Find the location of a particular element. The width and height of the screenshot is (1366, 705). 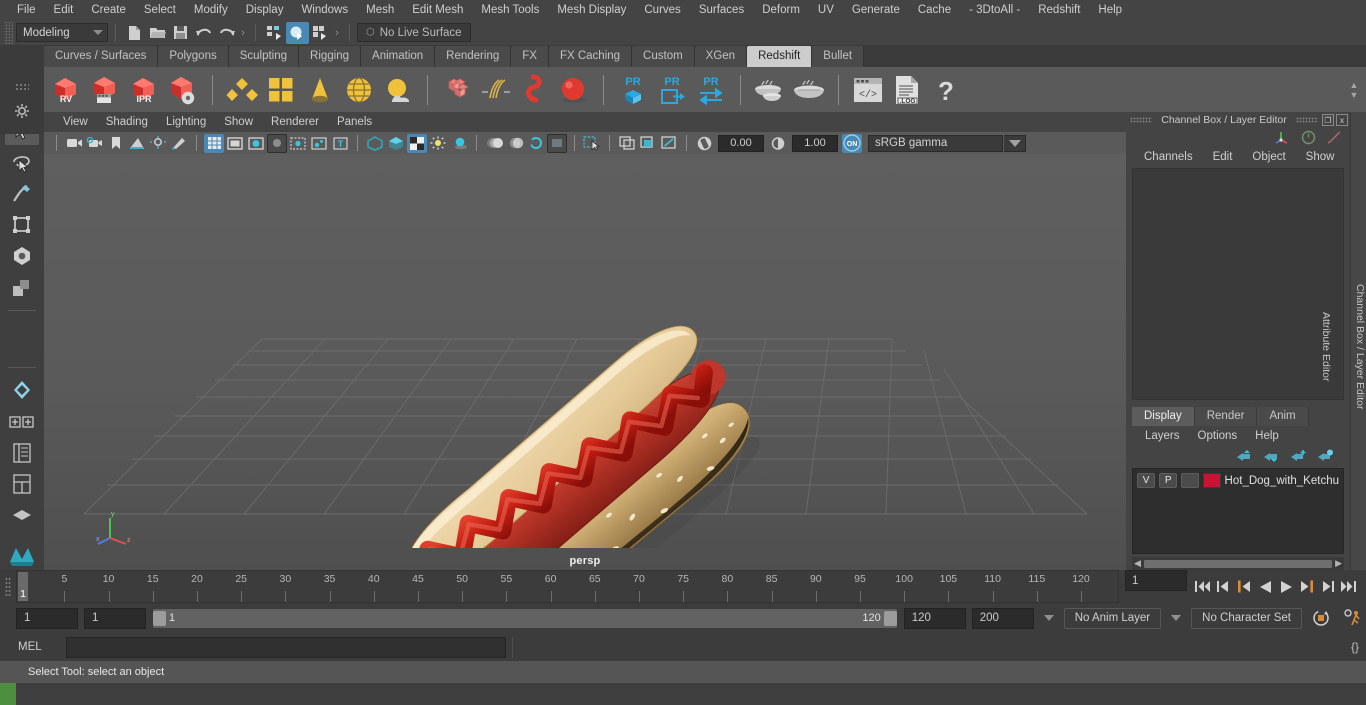

viewport-menu-show: Show is located at coordinates (238, 122).